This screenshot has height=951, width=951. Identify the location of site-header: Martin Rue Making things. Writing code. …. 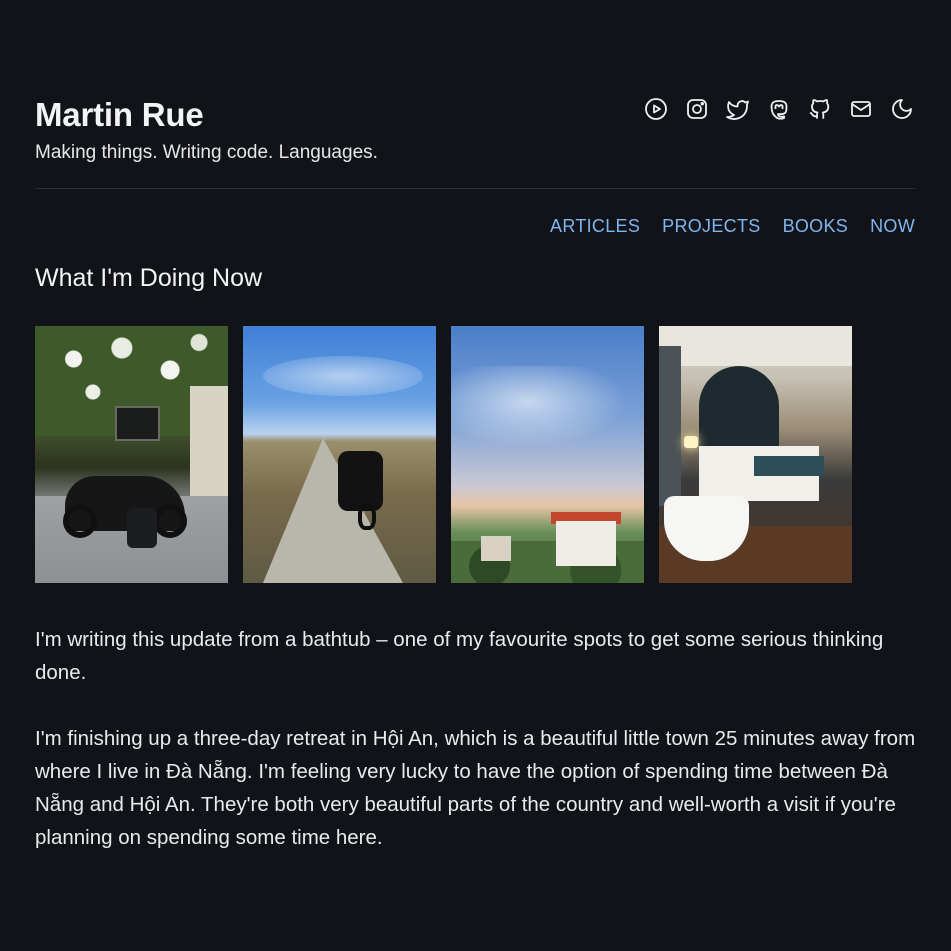
(475, 136).